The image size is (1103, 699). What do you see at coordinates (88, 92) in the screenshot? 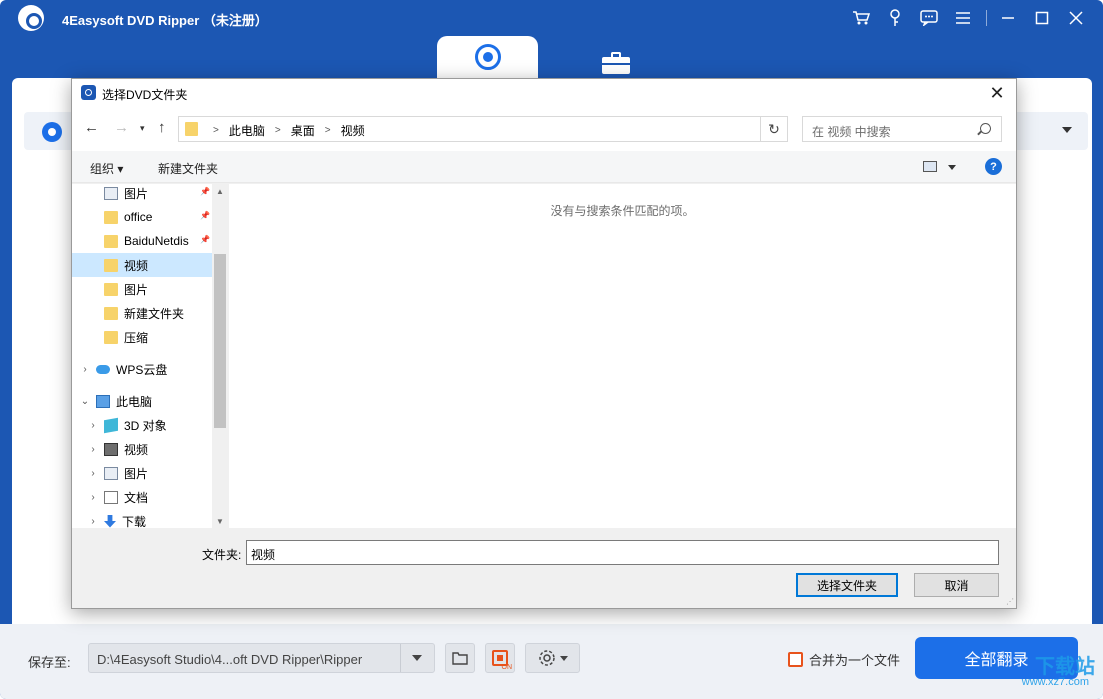
I see `app-logo-icon` at bounding box center [88, 92].